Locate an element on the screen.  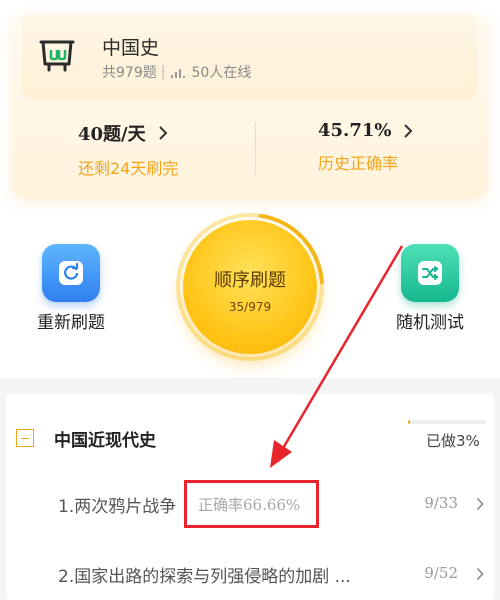
chapter-done-text: 已做3% is located at coordinates (453, 441).